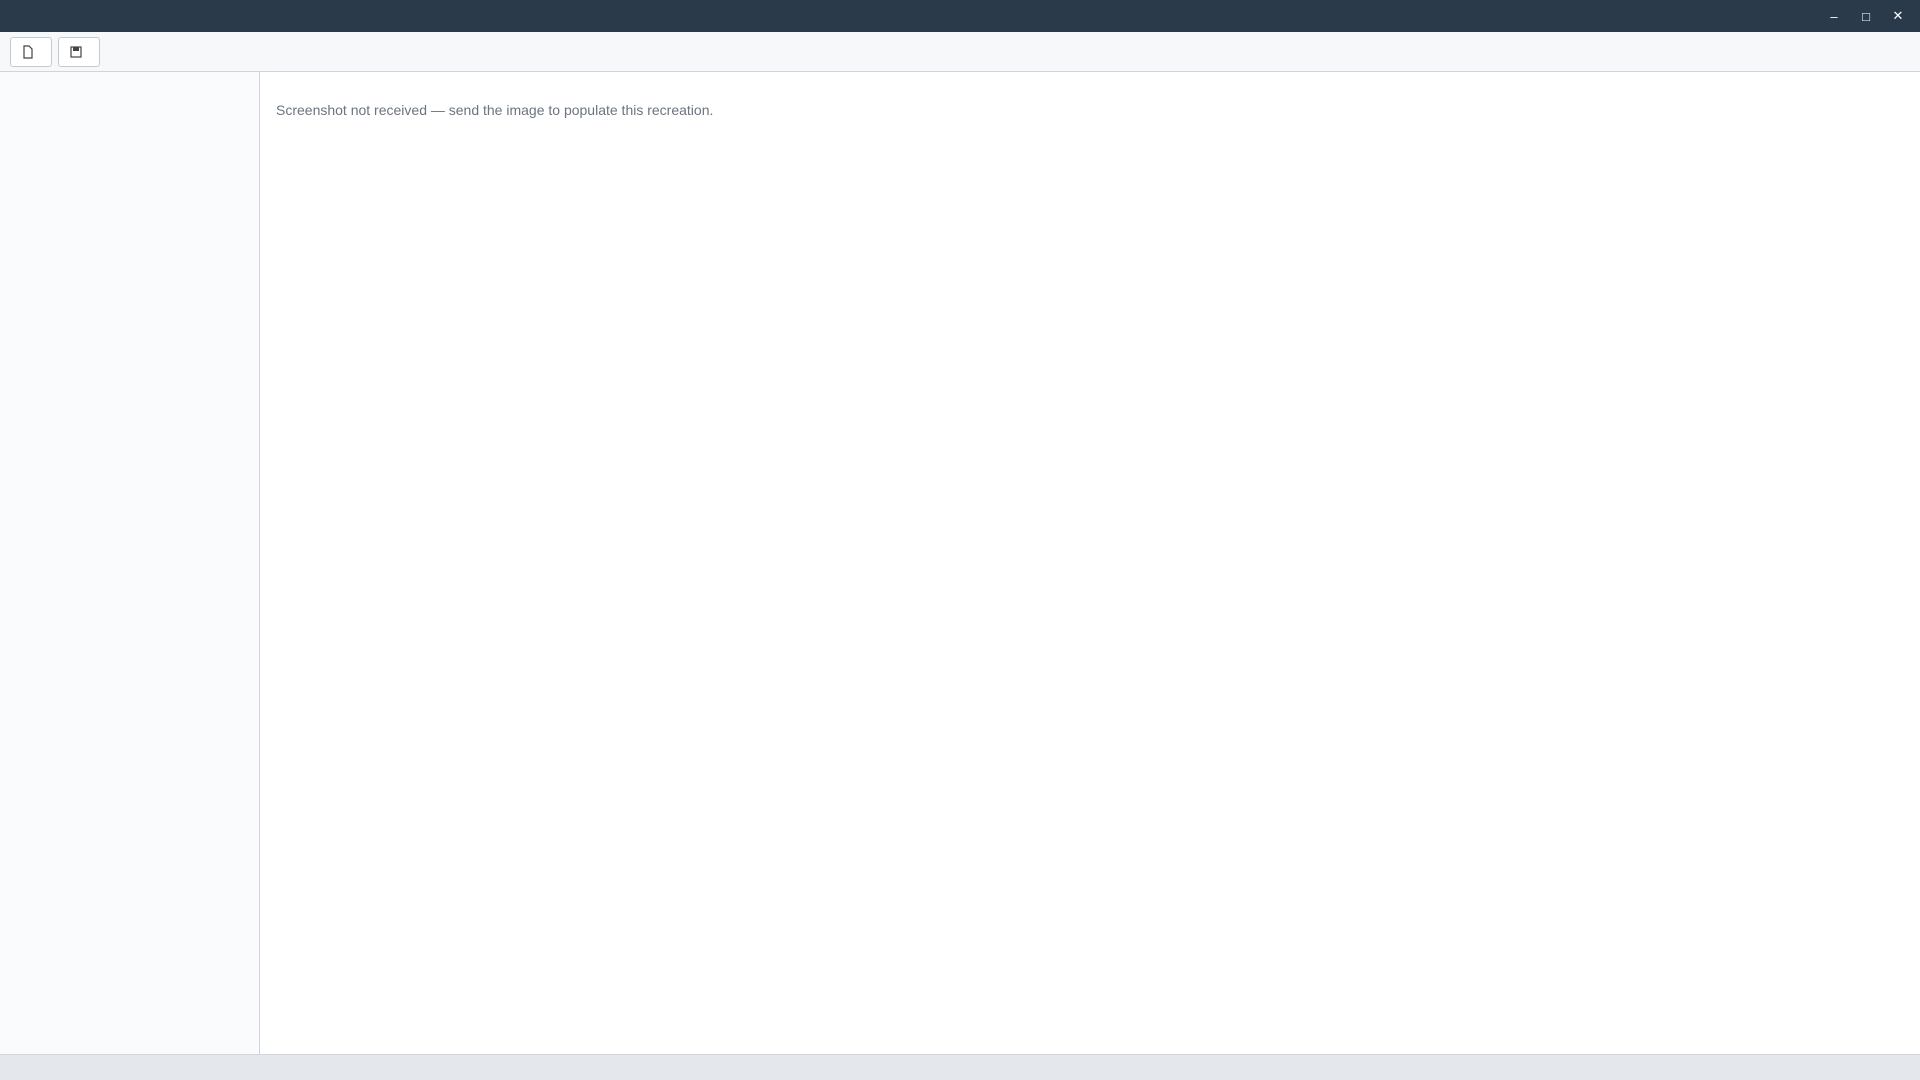 This screenshot has width=1920, height=1080. I want to click on maximize-button: □, so click(1866, 16).